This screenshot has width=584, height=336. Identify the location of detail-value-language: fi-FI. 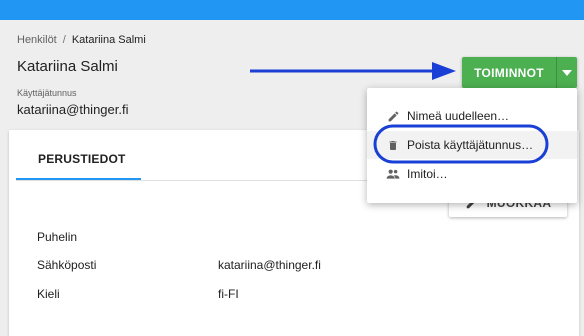
(228, 294).